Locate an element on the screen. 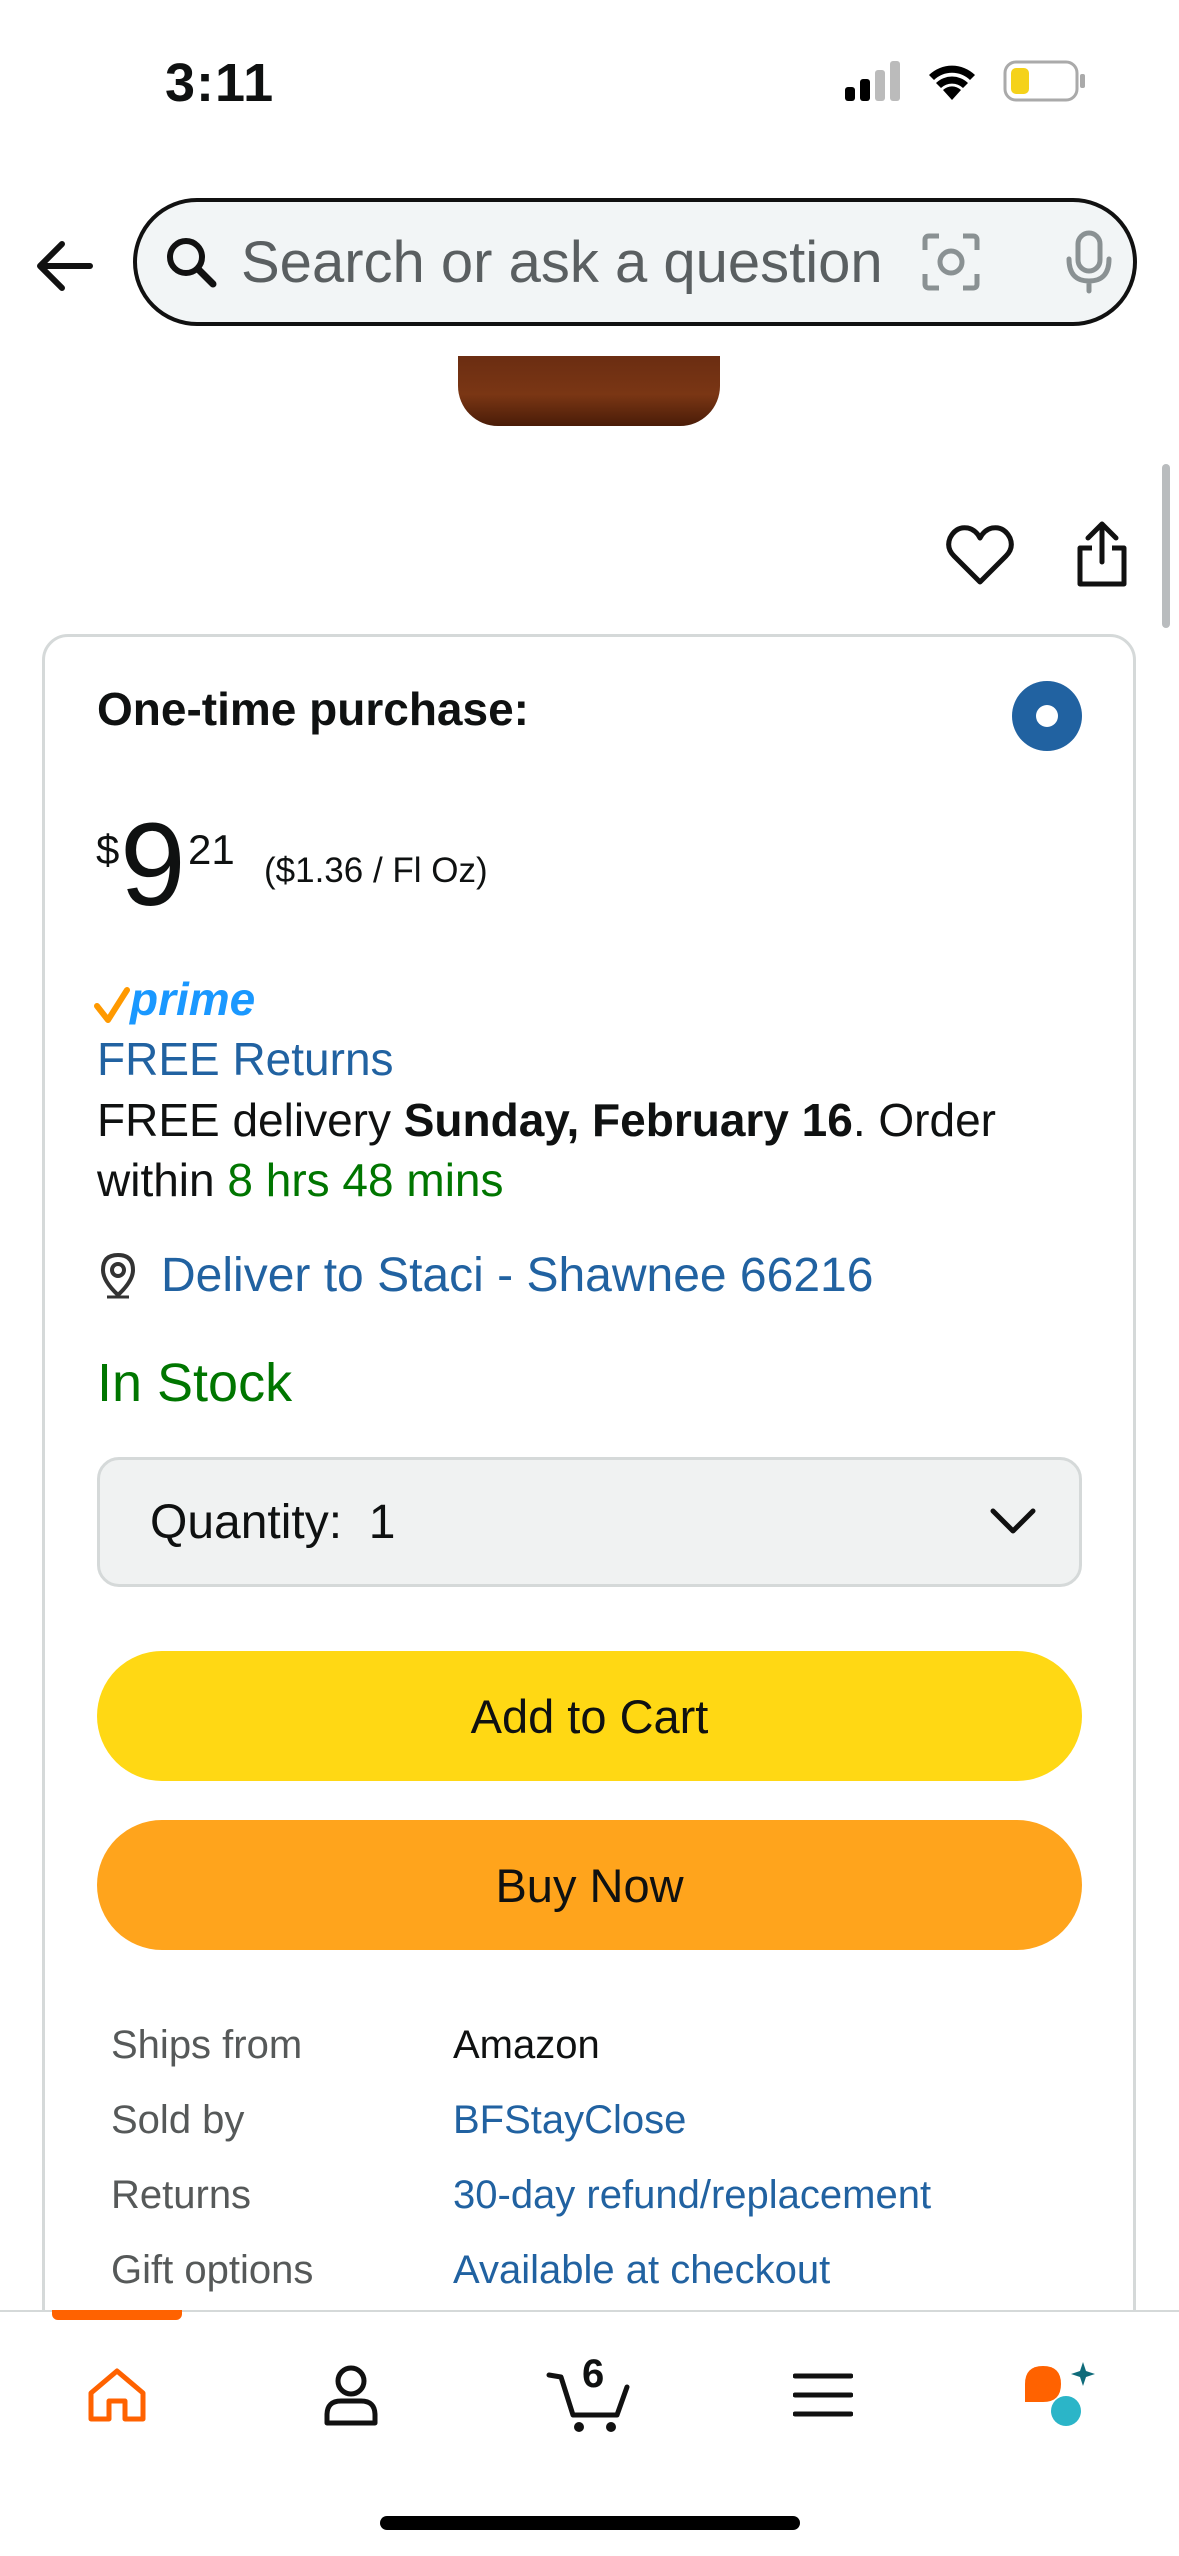 Image resolution: width=1179 pixels, height=2556 pixels. info-value: Amazon is located at coordinates (526, 2045).